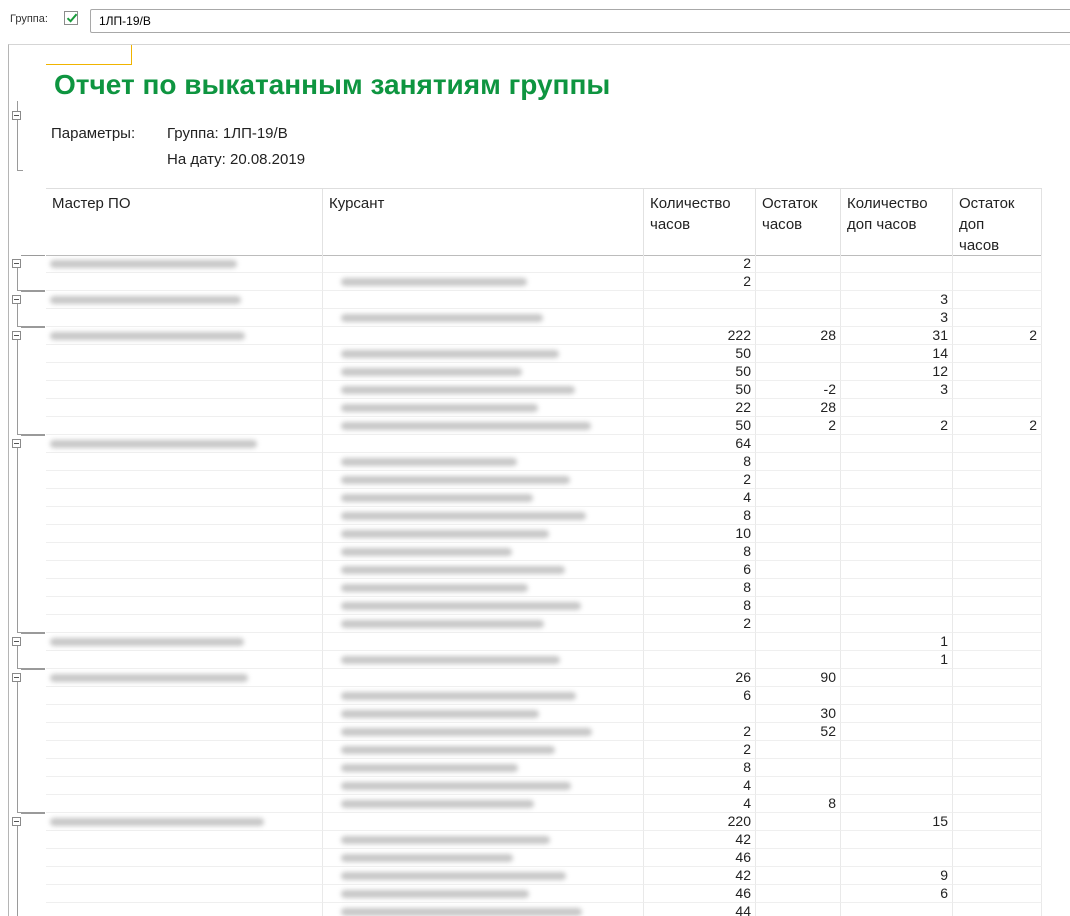  Describe the element at coordinates (539, 426) in the screenshot. I see `cadet-row: 50 2 2 2` at that location.